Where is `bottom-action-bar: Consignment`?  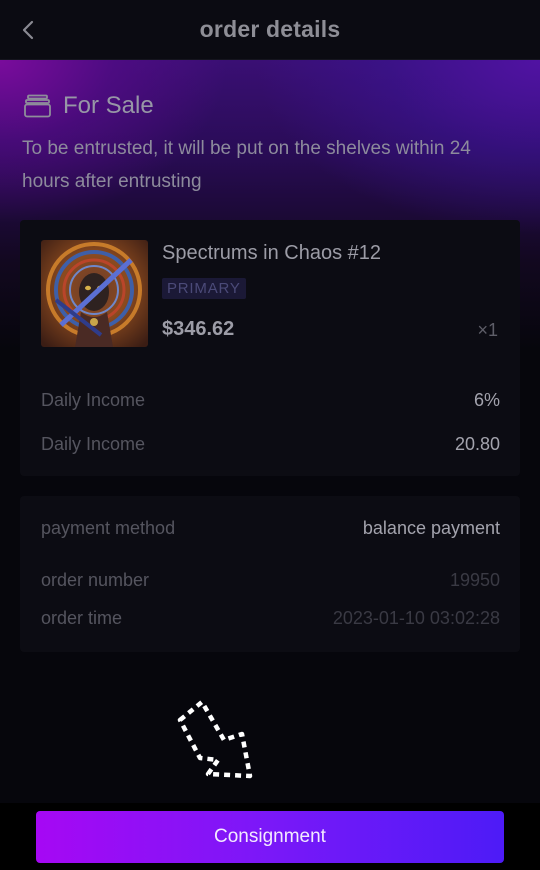
bottom-action-bar: Consignment is located at coordinates (270, 836).